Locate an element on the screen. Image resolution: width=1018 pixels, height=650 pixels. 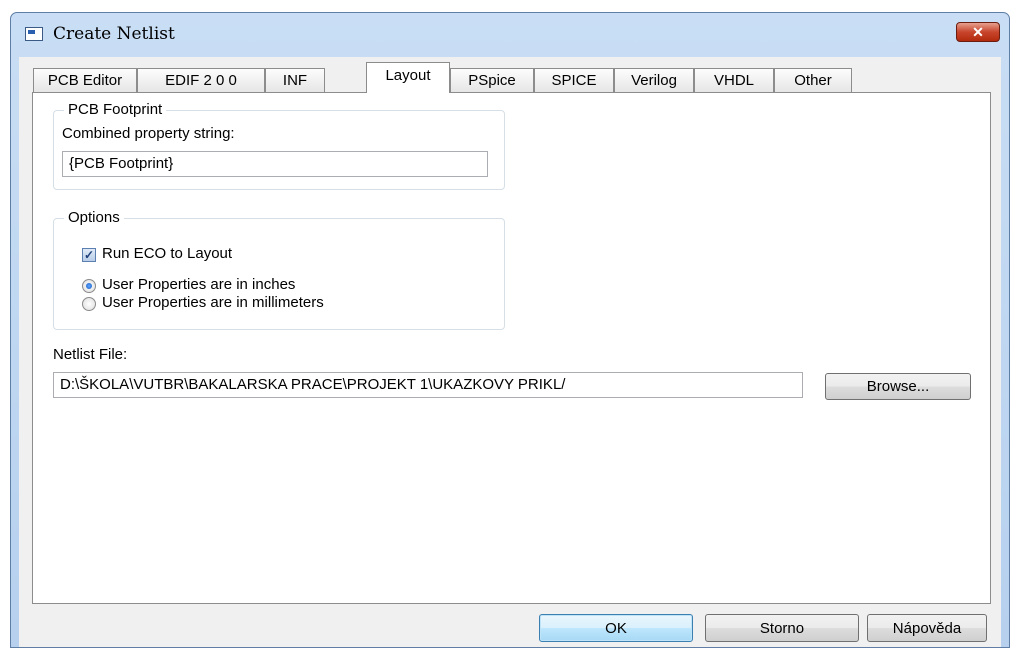
ok-button: OK is located at coordinates (616, 628).